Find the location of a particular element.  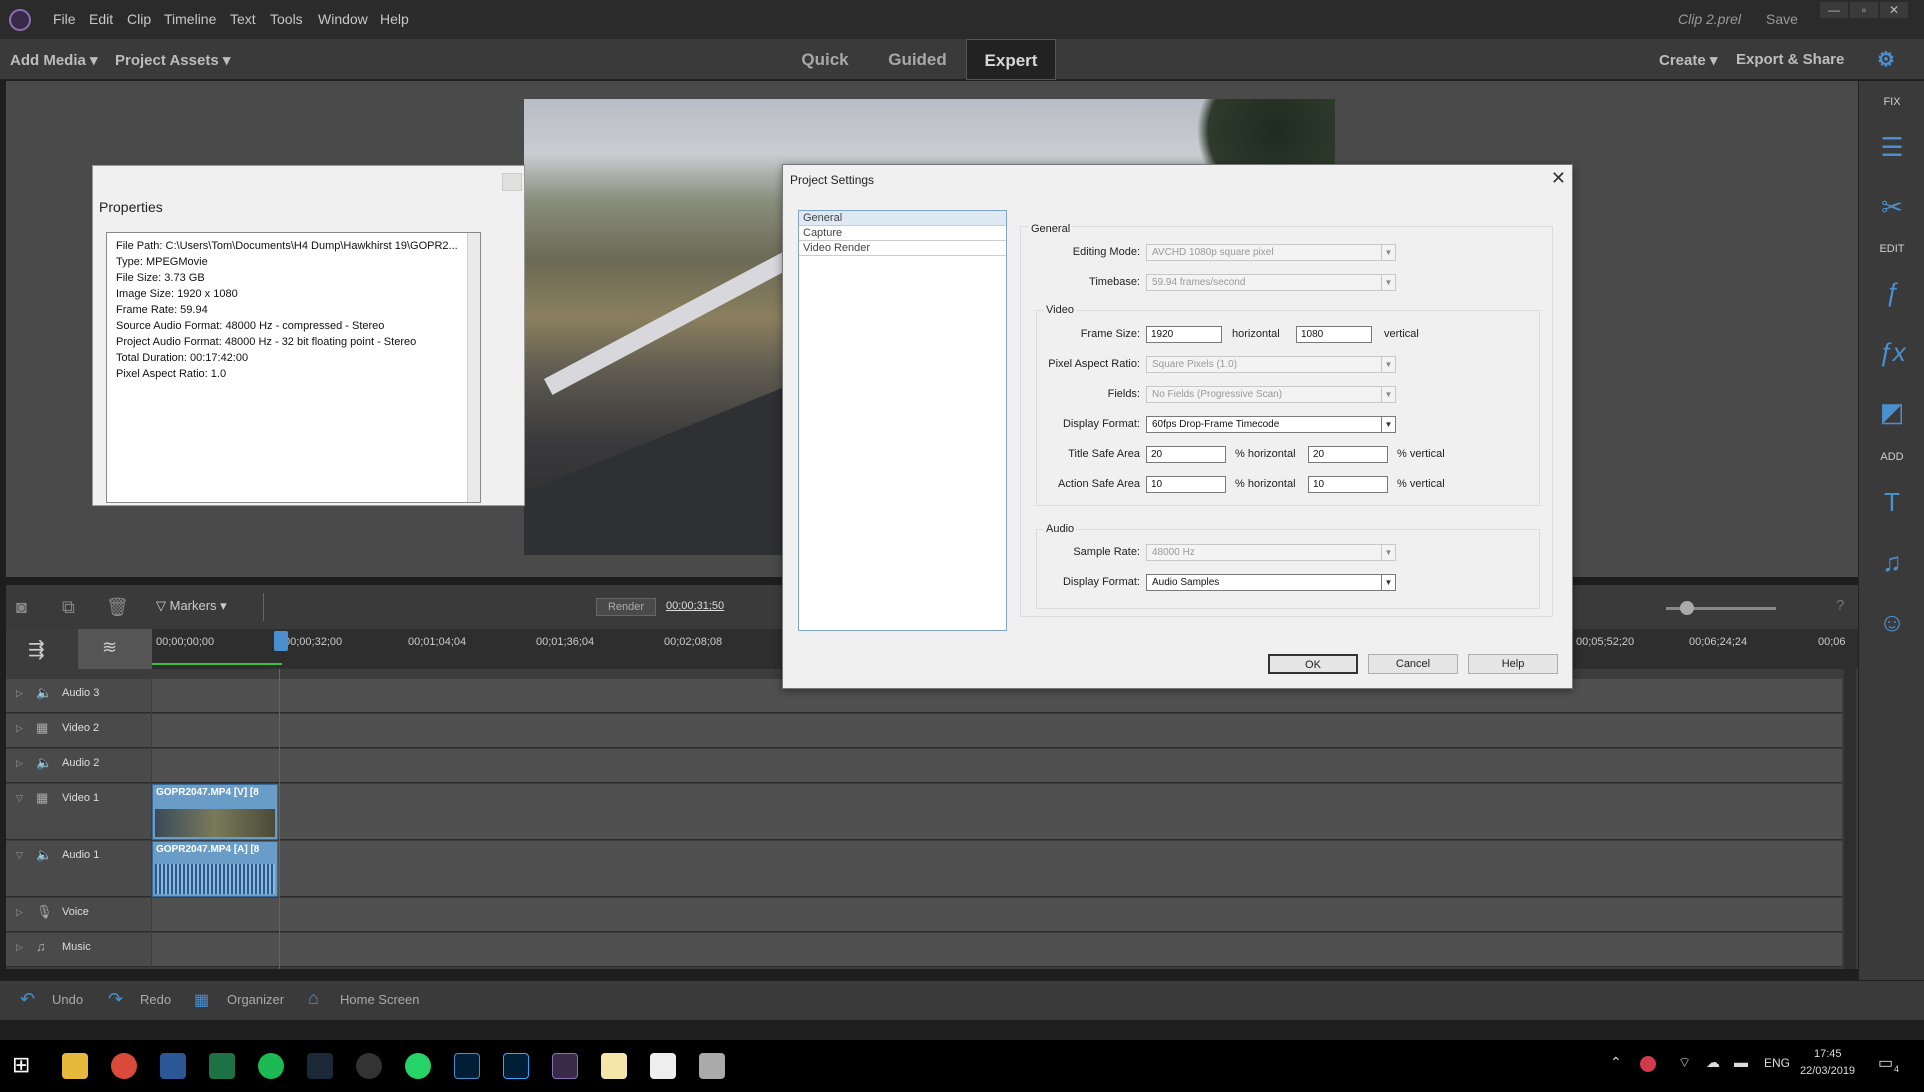

track-body-audio1: GOPR2047.MP4 [A] [8 is located at coordinates (997, 869).